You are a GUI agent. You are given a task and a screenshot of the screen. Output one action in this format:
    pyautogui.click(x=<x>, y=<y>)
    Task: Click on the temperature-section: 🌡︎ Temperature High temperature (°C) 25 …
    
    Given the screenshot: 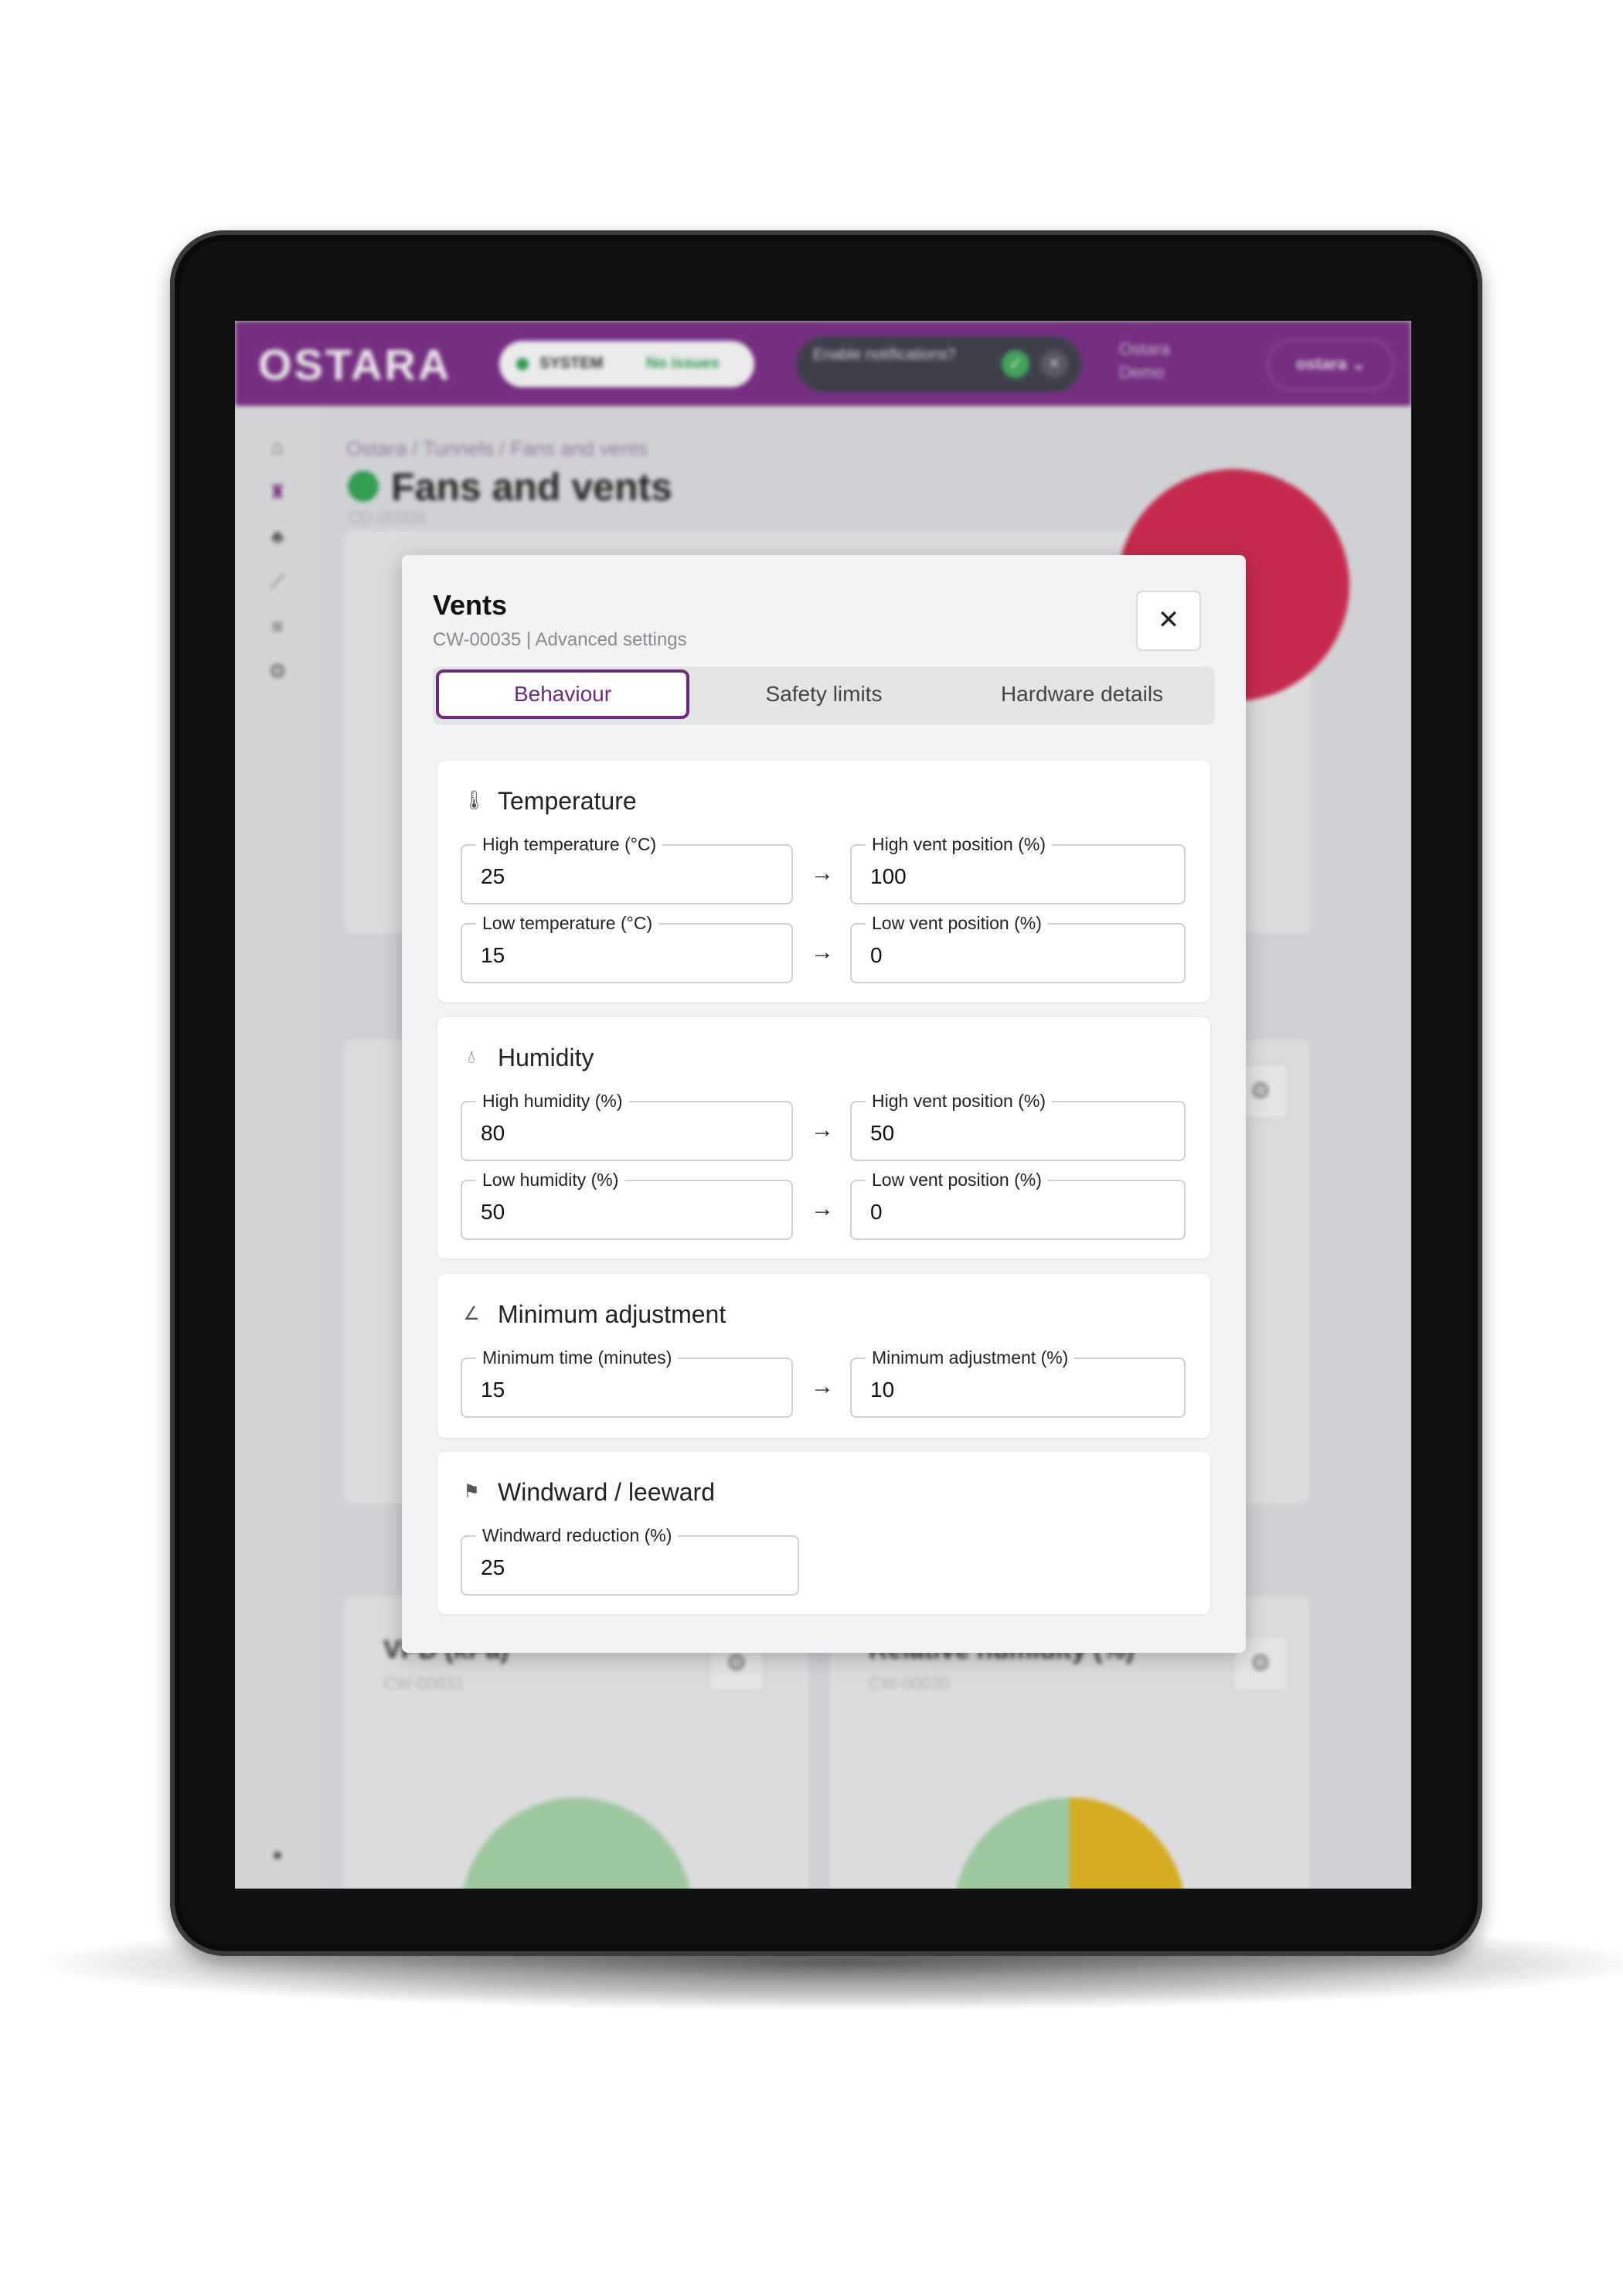 What is the action you would take?
    pyautogui.click(x=824, y=881)
    